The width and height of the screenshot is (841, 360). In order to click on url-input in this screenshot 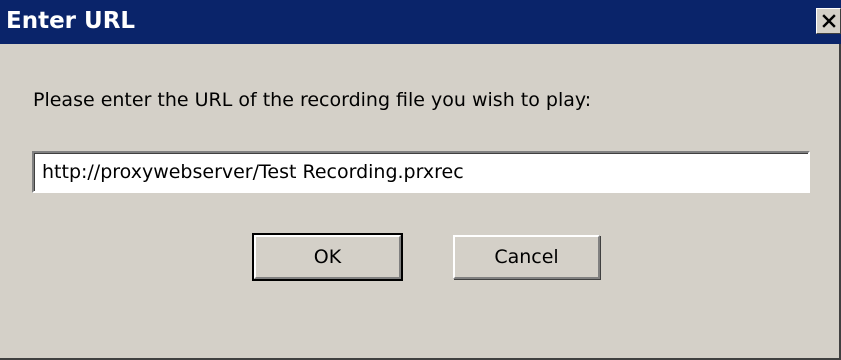, I will do `click(421, 172)`.